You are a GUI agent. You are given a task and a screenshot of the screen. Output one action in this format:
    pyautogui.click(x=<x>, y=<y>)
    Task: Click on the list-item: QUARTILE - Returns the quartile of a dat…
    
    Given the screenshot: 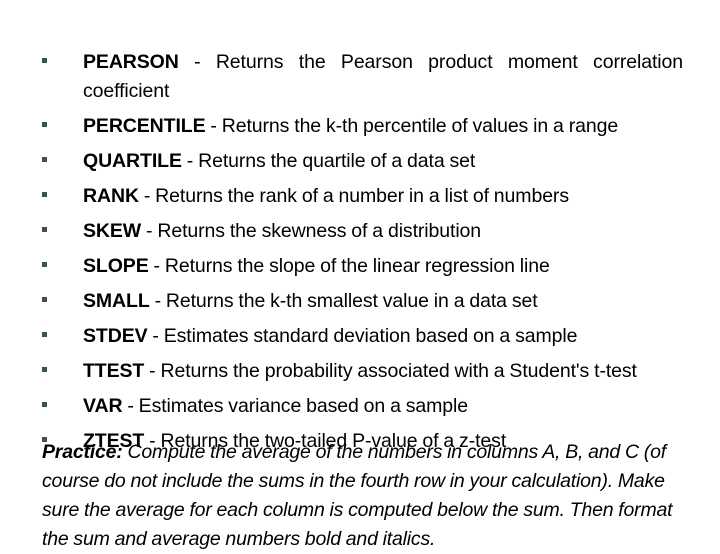 What is the action you would take?
    pyautogui.click(x=362, y=161)
    